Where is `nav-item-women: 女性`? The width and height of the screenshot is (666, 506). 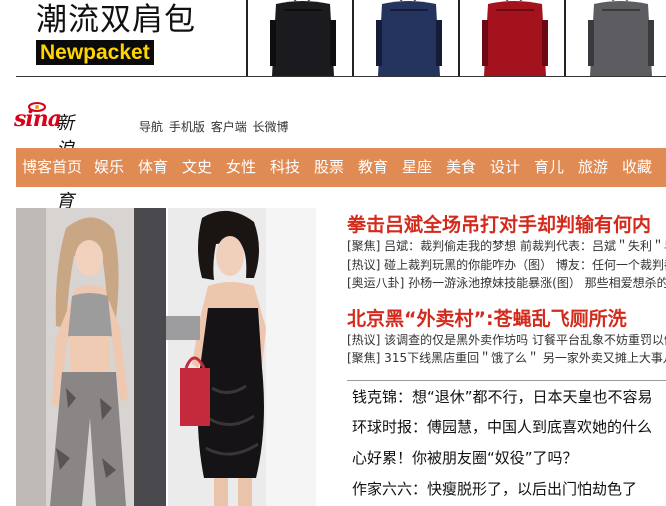
nav-item-women: 女性 is located at coordinates (241, 167).